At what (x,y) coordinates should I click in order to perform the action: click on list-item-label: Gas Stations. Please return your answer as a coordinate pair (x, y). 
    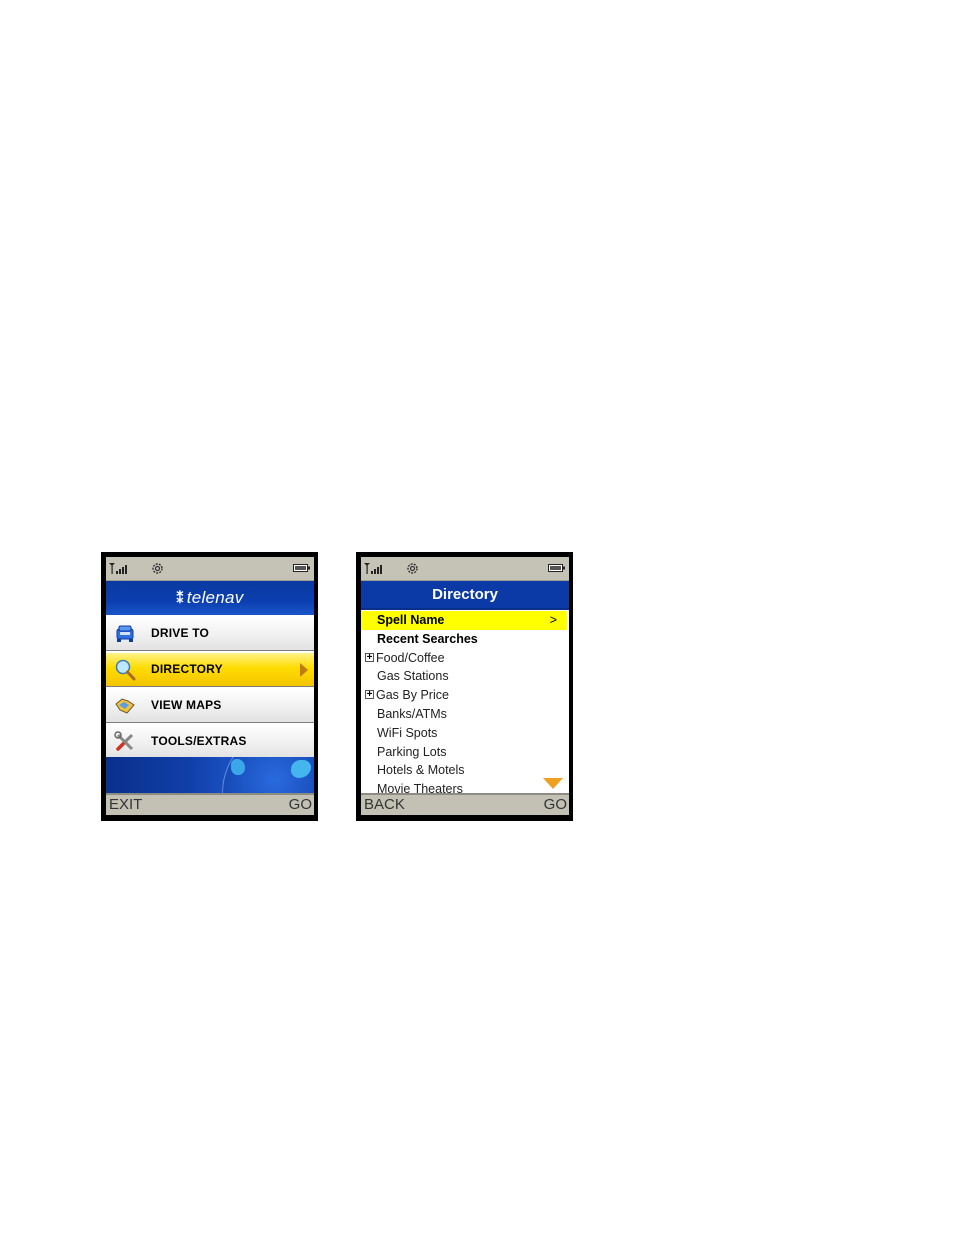
    Looking at the image, I should click on (413, 676).